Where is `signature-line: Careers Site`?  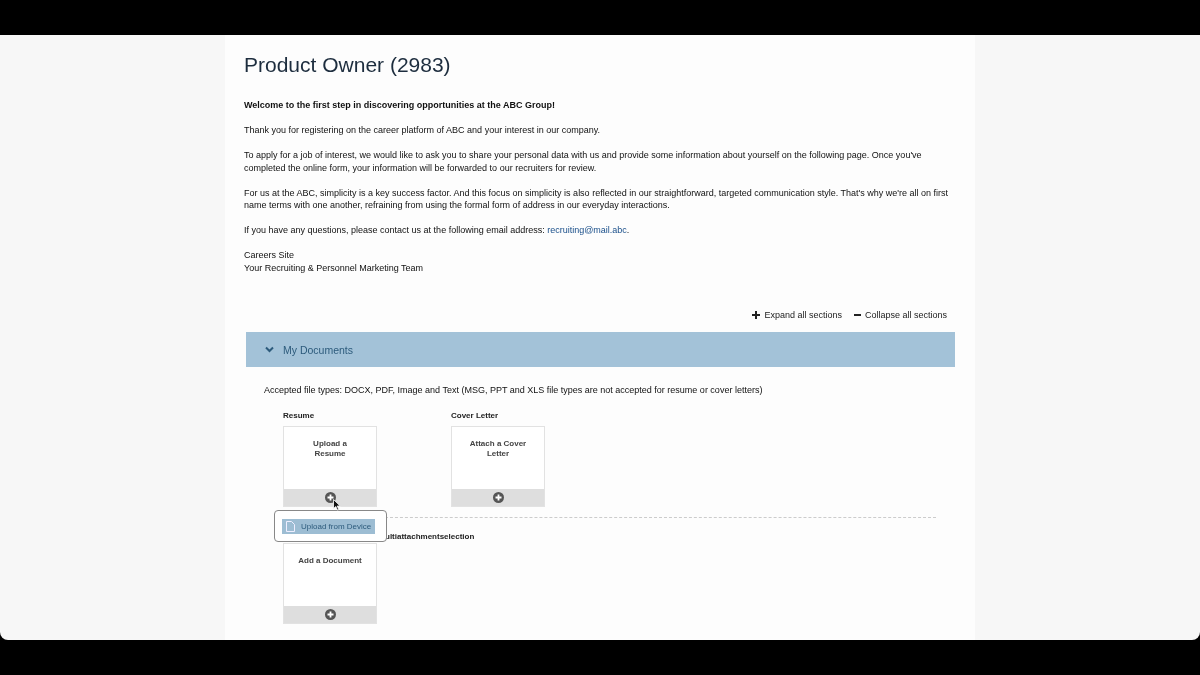 signature-line: Careers Site is located at coordinates (270, 255).